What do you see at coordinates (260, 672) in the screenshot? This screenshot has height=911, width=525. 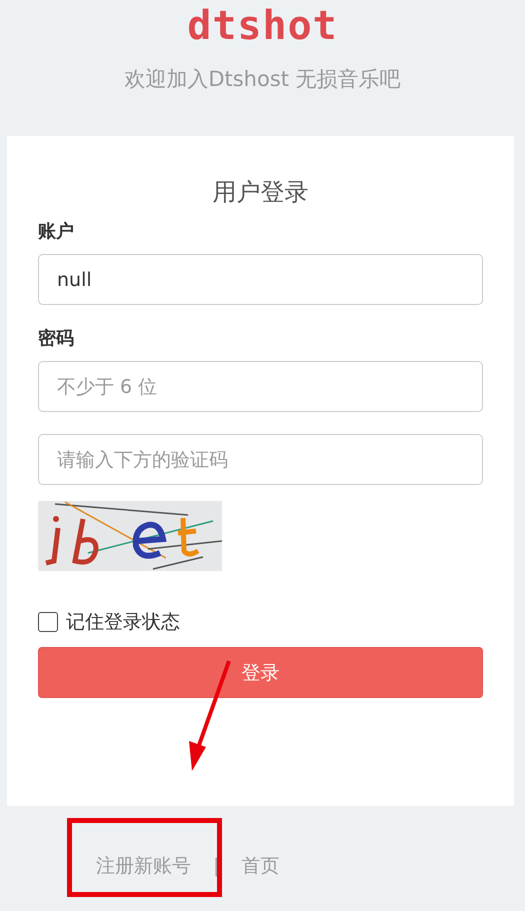 I see `login-button: 登录` at bounding box center [260, 672].